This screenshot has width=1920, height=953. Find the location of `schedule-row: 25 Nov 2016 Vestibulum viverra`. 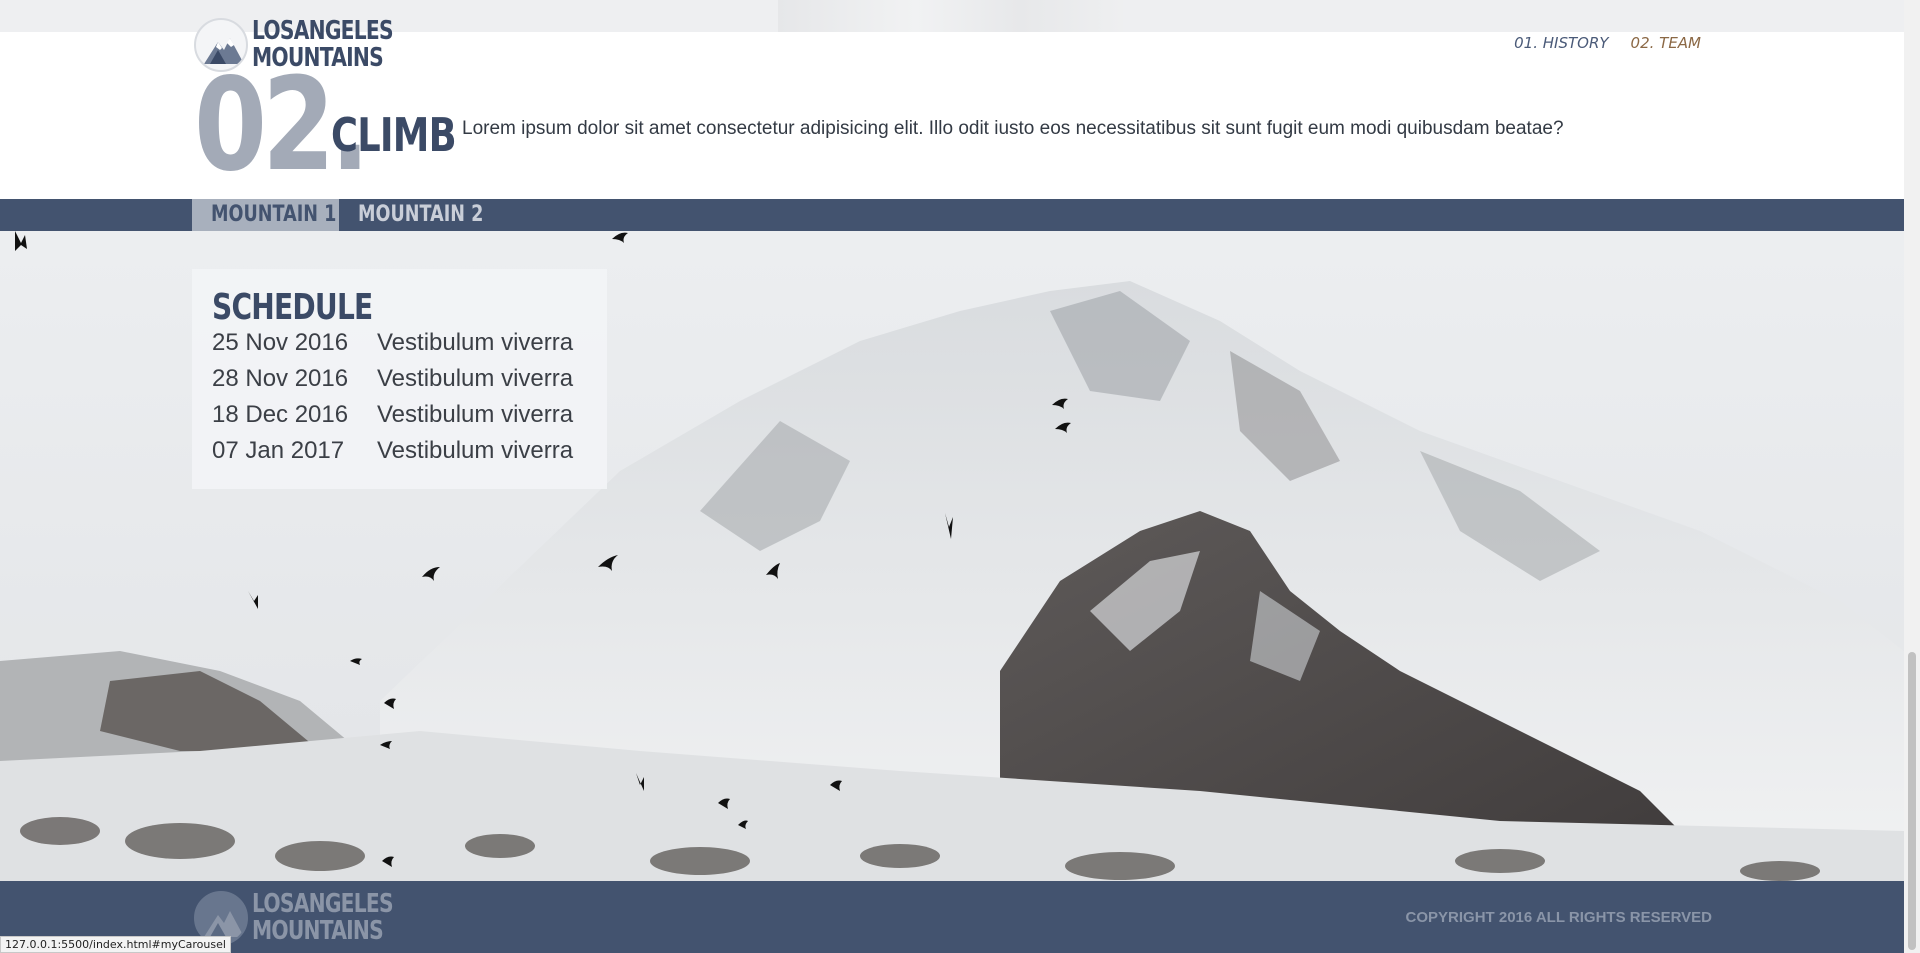

schedule-row: 25 Nov 2016 Vestibulum viverra is located at coordinates (399, 343).